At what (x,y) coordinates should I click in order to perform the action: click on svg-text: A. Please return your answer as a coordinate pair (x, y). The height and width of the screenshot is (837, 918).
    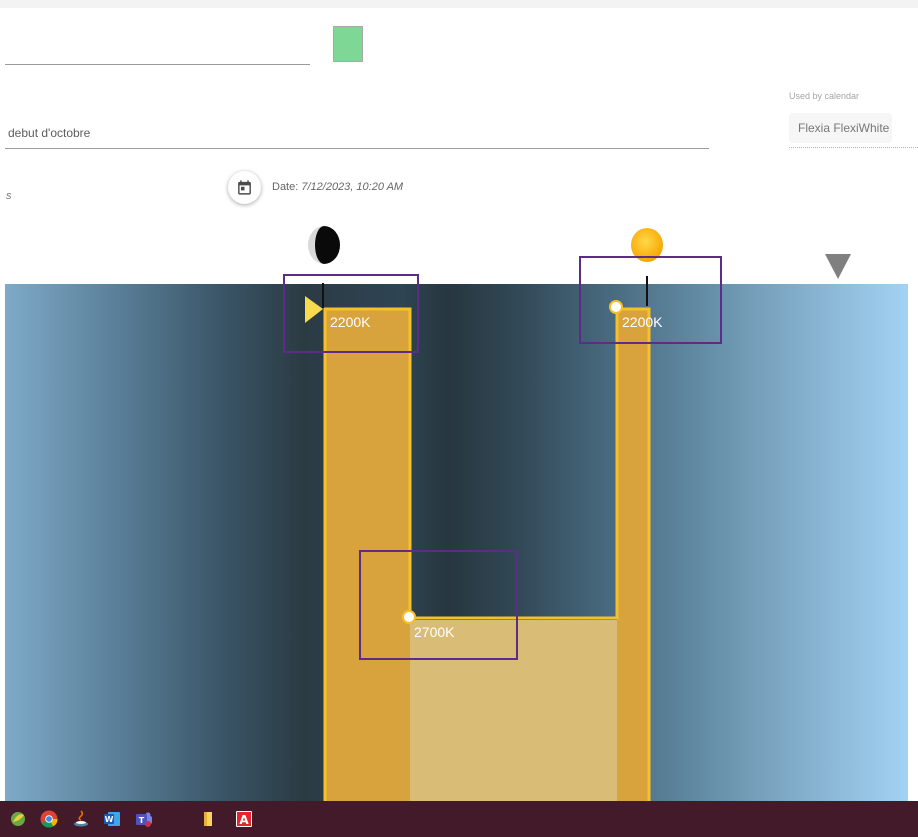
    Looking at the image, I should click on (244, 820).